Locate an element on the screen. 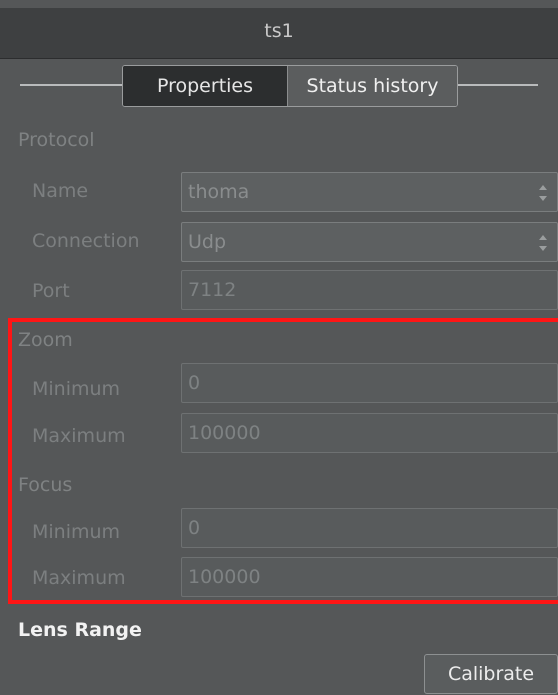 The image size is (558, 695). name-select-value: thoma is located at coordinates (219, 192).